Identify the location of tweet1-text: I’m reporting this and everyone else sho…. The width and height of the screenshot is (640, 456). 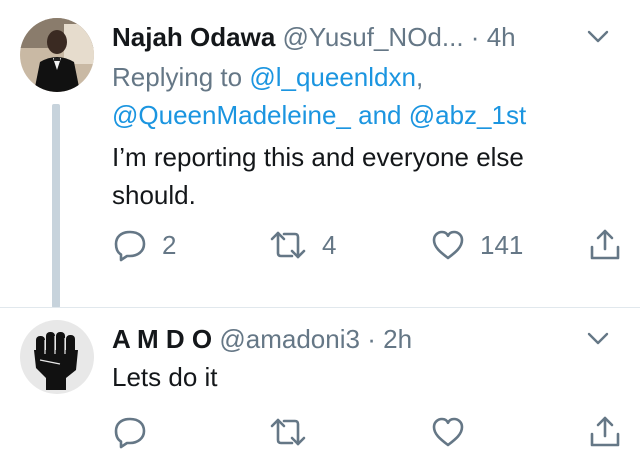
(362, 176).